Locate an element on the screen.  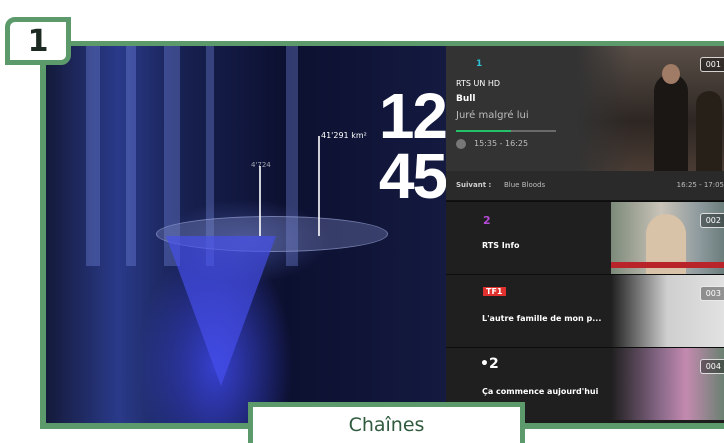
rts-info-logo: 2 is located at coordinates (487, 220).